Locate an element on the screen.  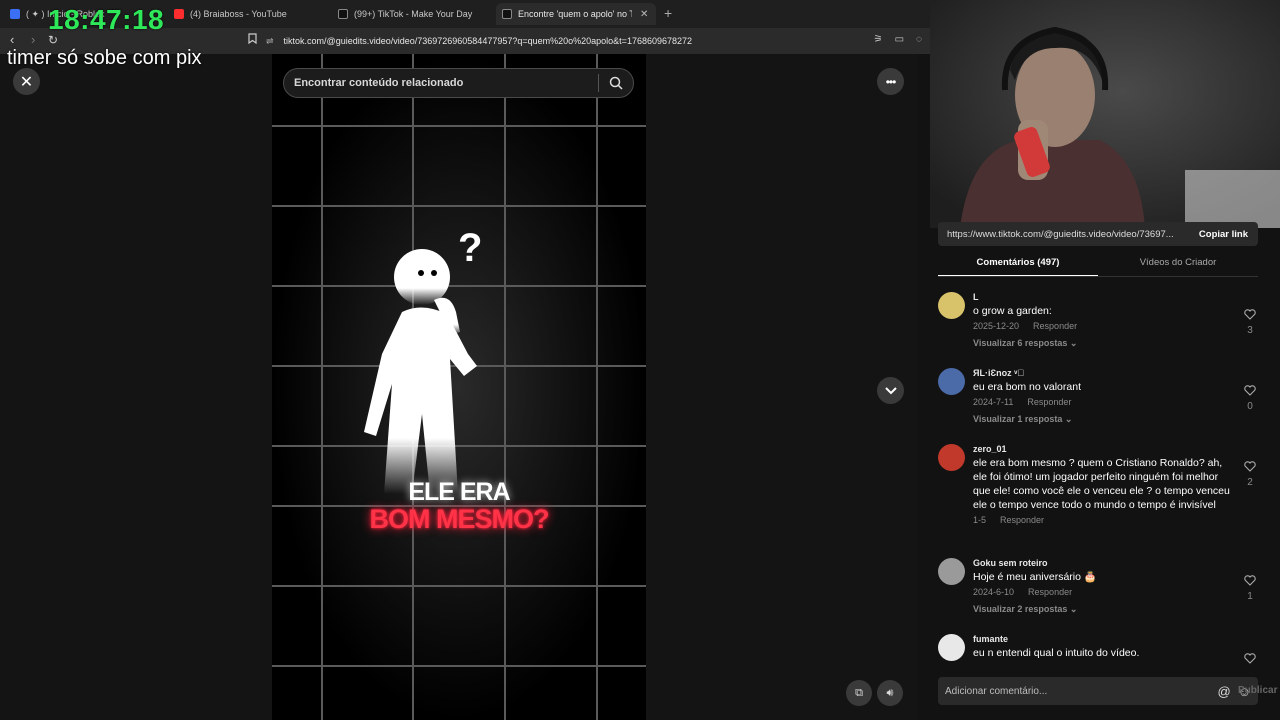
like-button: 3 is located at coordinates (1250, 321).